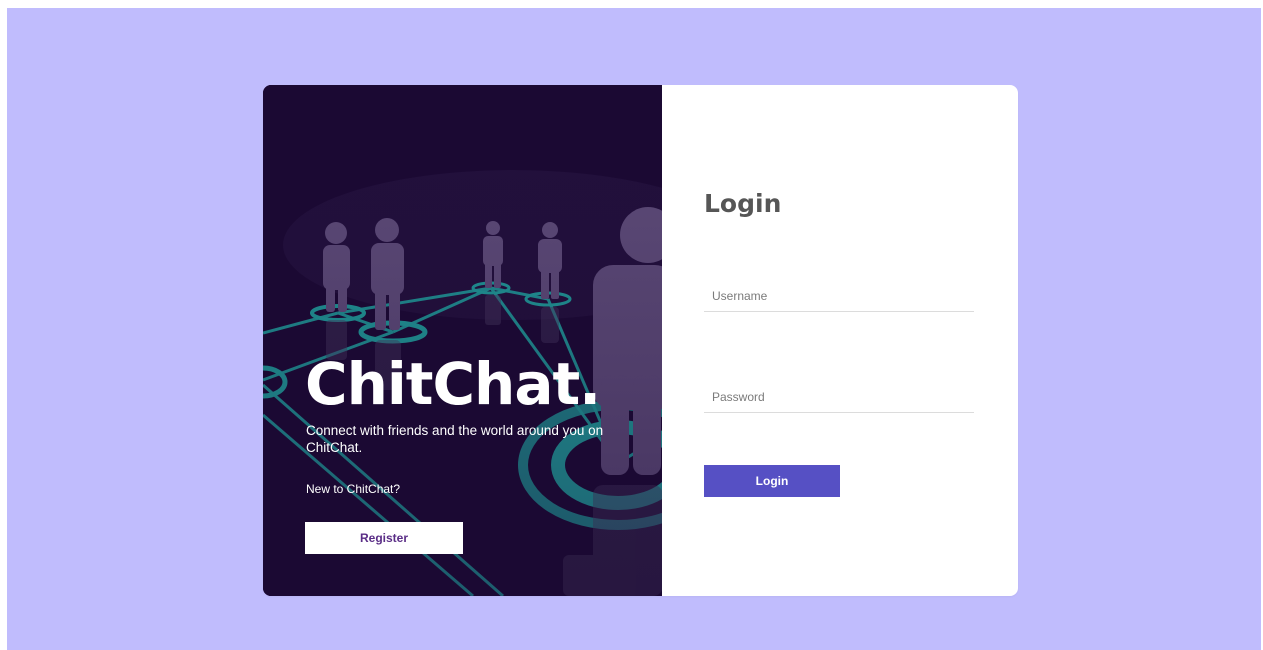 Image resolution: width=1263 pixels, height=650 pixels. I want to click on login-button: Login, so click(772, 481).